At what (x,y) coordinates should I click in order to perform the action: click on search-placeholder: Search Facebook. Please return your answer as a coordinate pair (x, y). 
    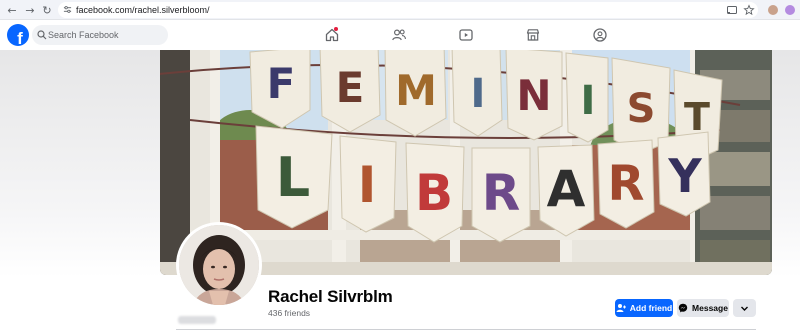
    Looking at the image, I should click on (83, 35).